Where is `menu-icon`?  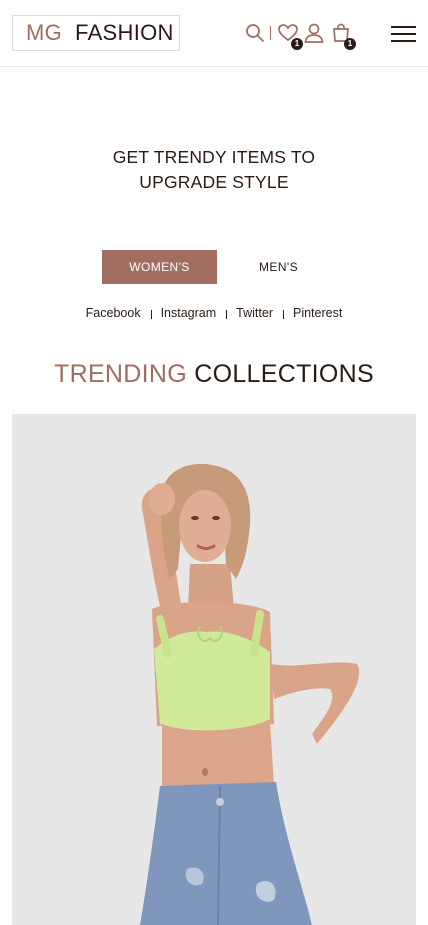
menu-icon is located at coordinates (403, 34).